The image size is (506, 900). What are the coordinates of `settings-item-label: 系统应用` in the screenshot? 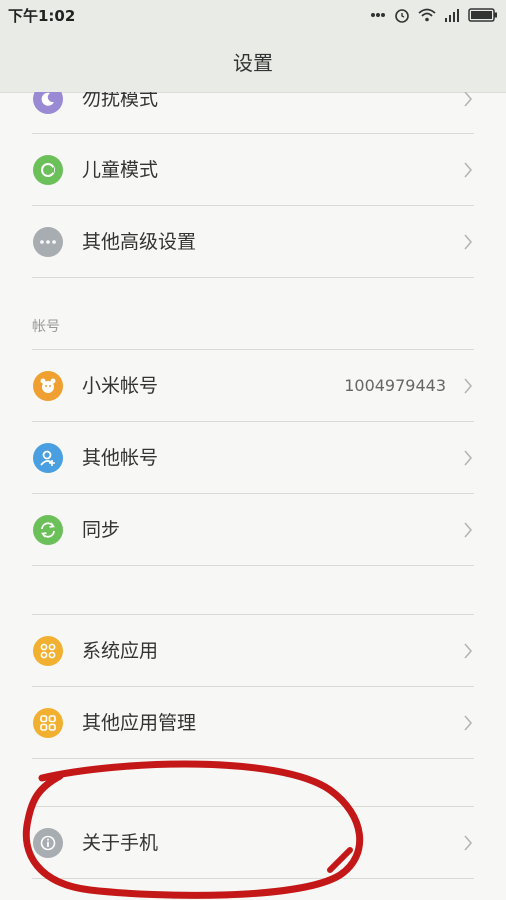 It's located at (120, 651).